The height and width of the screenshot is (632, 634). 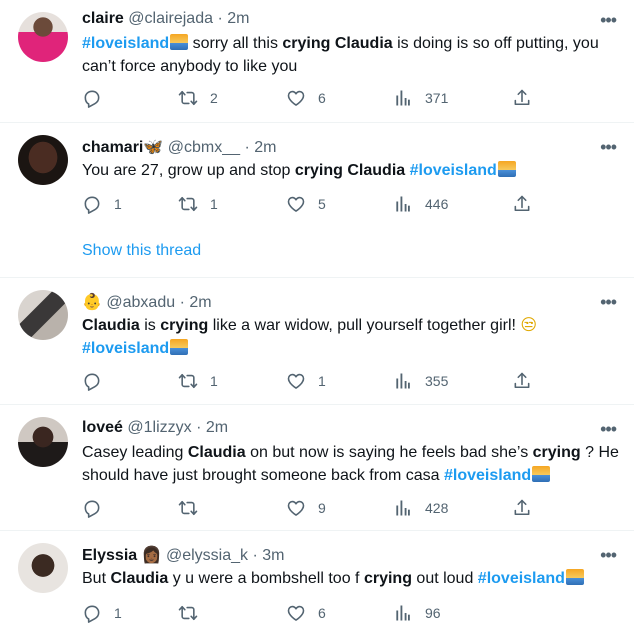 I want to click on author-handle: @clairejada, so click(x=170, y=18).